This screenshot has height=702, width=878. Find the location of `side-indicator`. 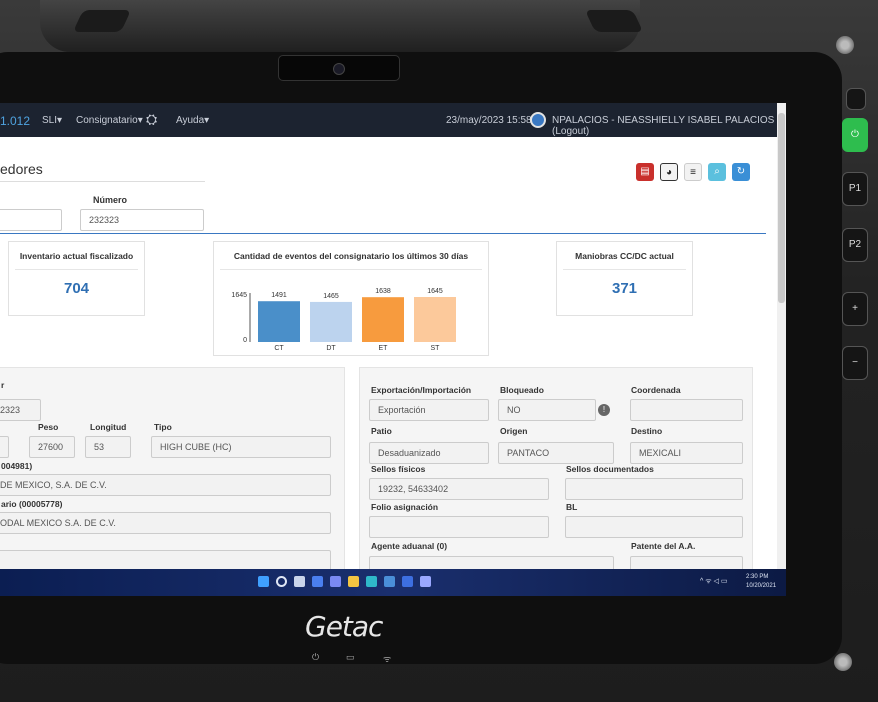

side-indicator is located at coordinates (856, 99).